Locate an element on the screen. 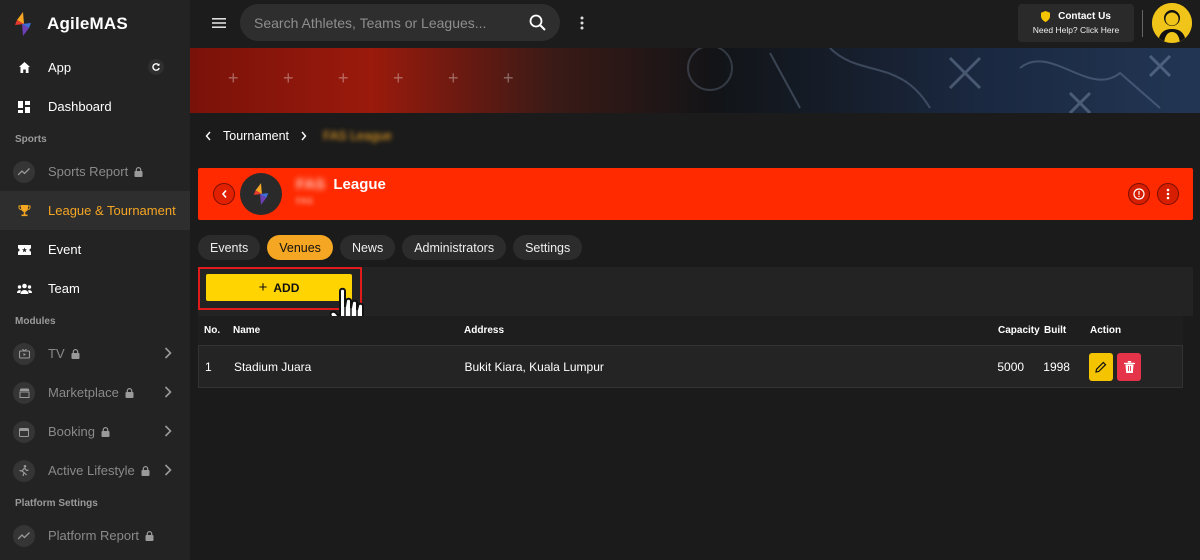 This screenshot has height=560, width=1200. sidebar-item-marketplace: Marketplace is located at coordinates (95, 392).